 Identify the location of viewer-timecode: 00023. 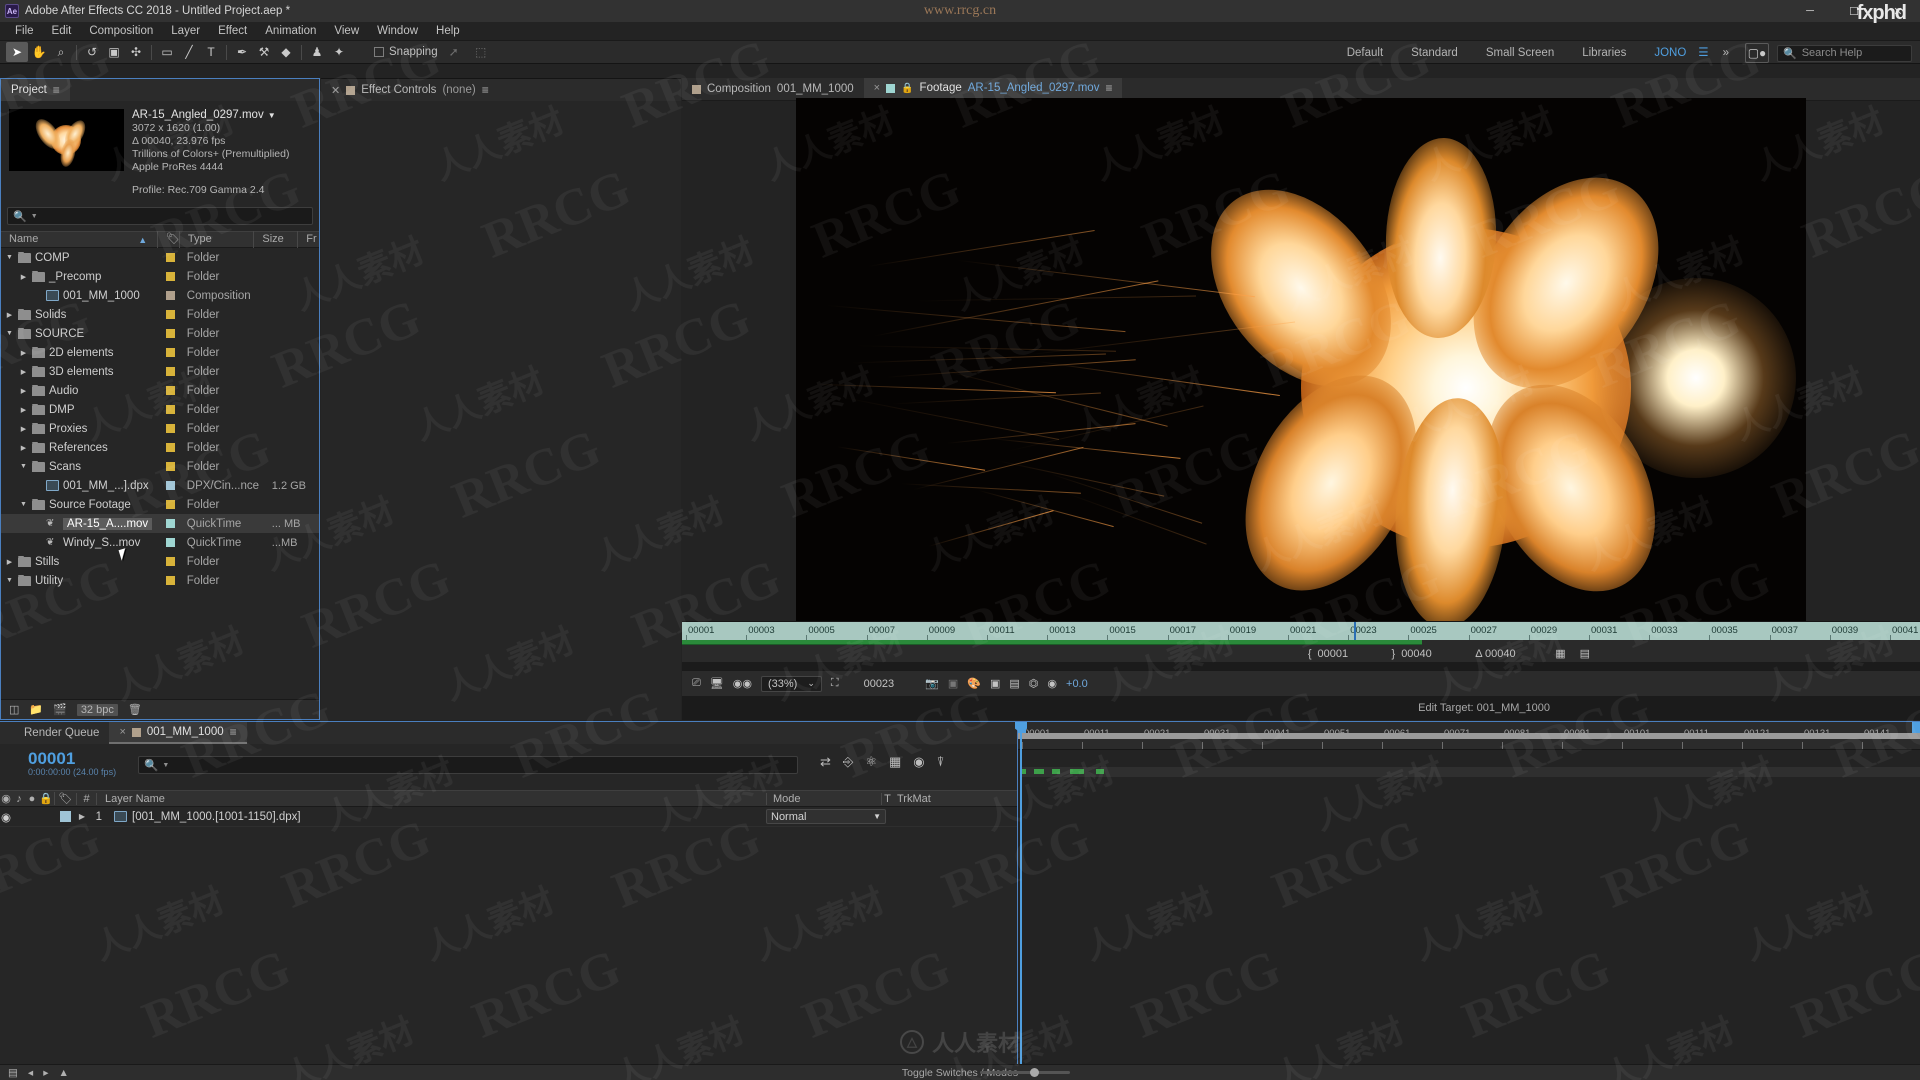
(879, 684).